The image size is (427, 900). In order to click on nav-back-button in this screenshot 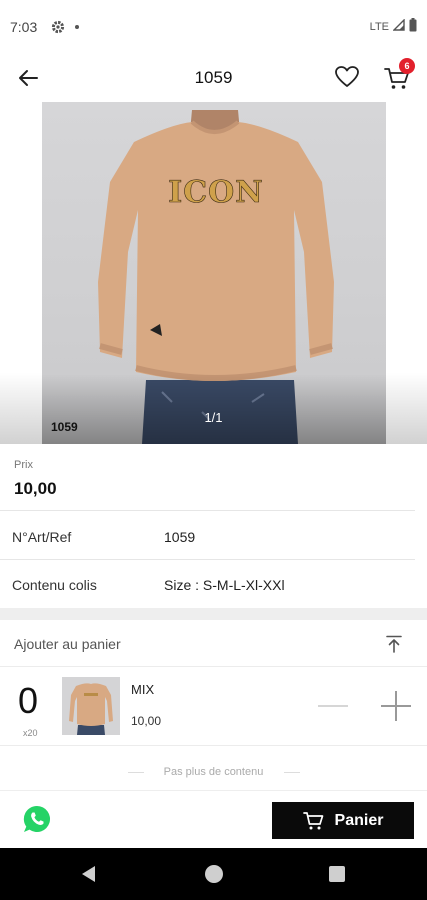, I will do `click(89, 874)`.